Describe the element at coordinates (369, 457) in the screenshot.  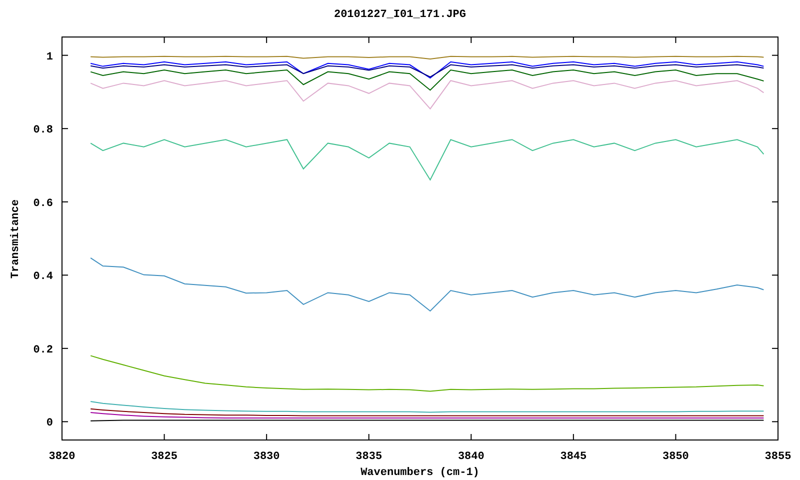
I see `axis-tick-label: 3835` at that location.